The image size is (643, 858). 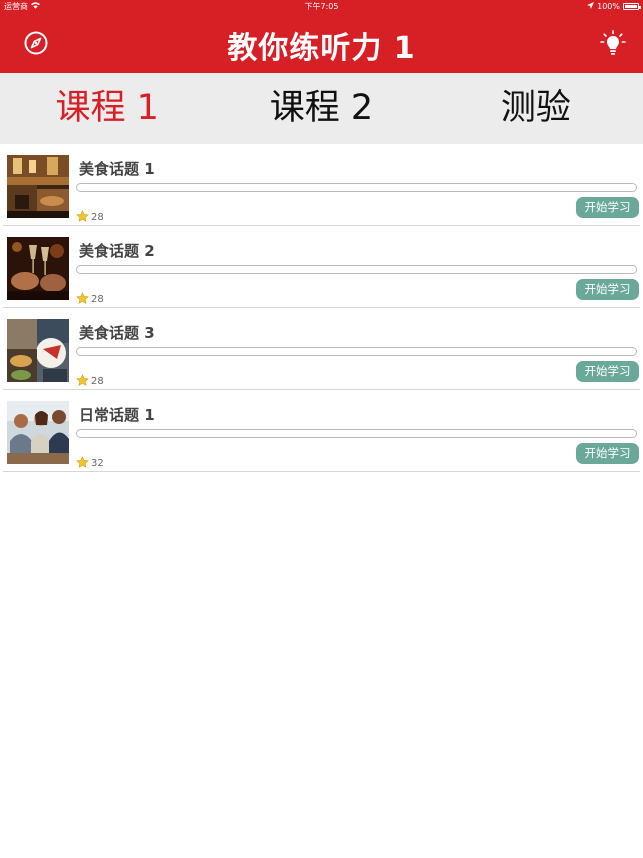 I want to click on page-title: 教你练听力 1, so click(x=321, y=48).